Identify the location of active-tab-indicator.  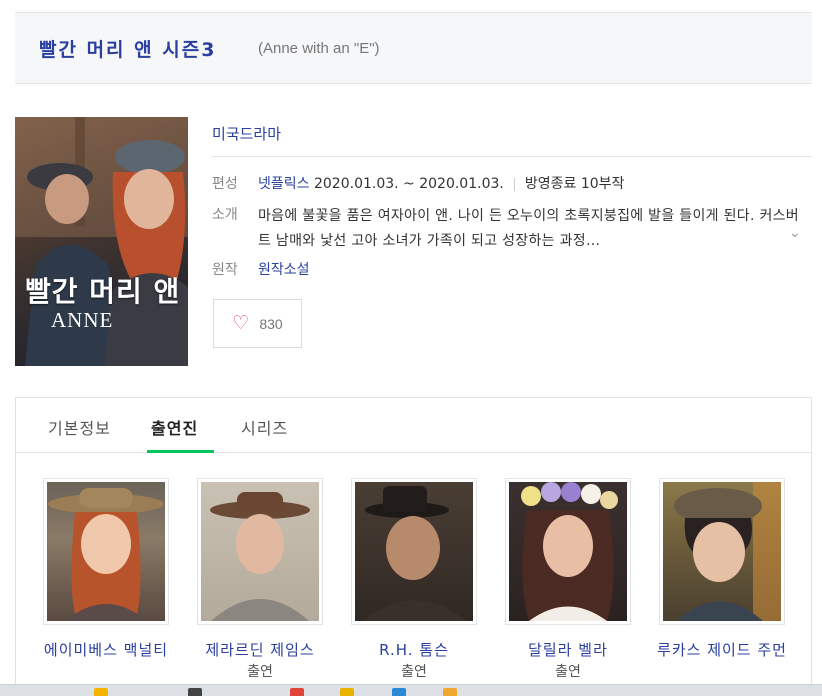
(180, 451).